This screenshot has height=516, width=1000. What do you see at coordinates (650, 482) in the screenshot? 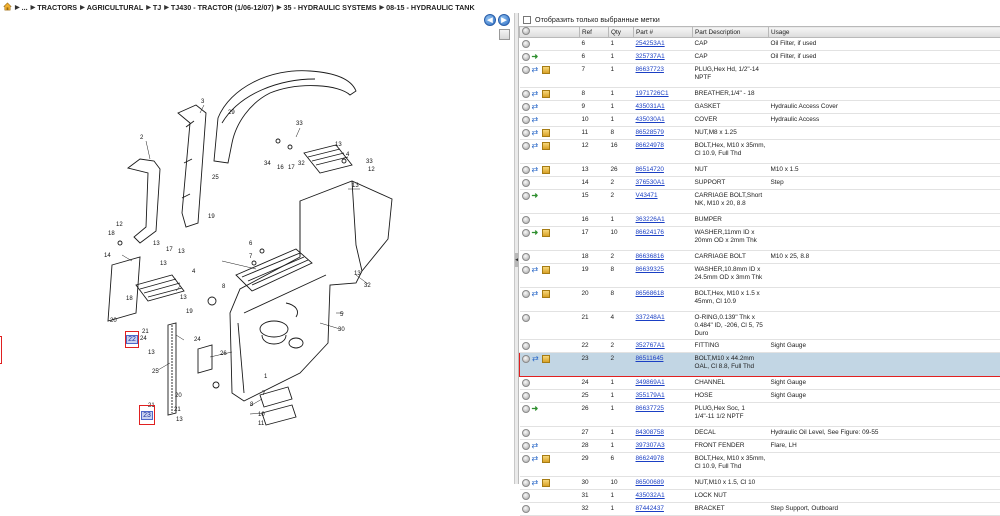
I see `part-number-link: 86500689` at bounding box center [650, 482].